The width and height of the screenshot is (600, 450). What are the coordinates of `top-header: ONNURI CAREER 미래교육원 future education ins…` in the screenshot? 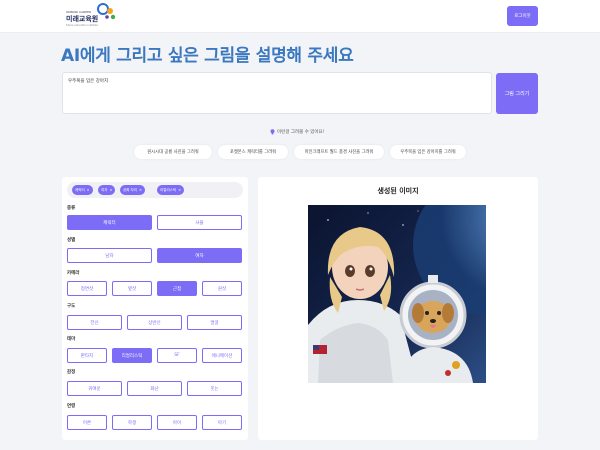 It's located at (300, 16).